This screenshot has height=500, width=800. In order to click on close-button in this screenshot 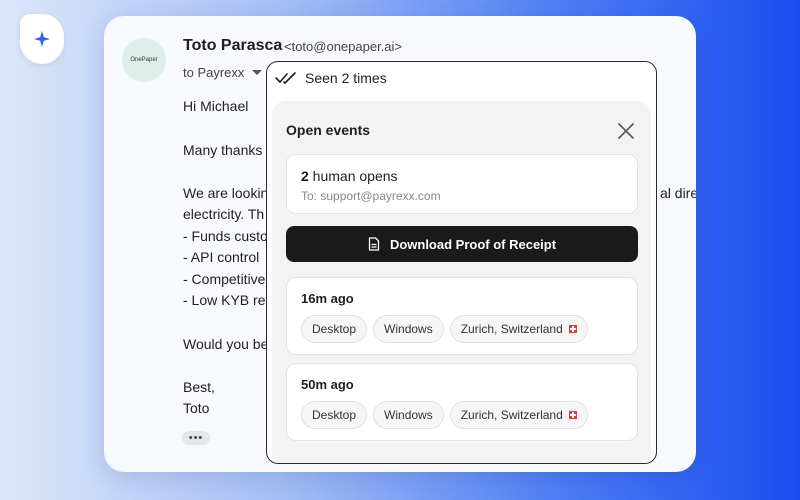, I will do `click(626, 131)`.